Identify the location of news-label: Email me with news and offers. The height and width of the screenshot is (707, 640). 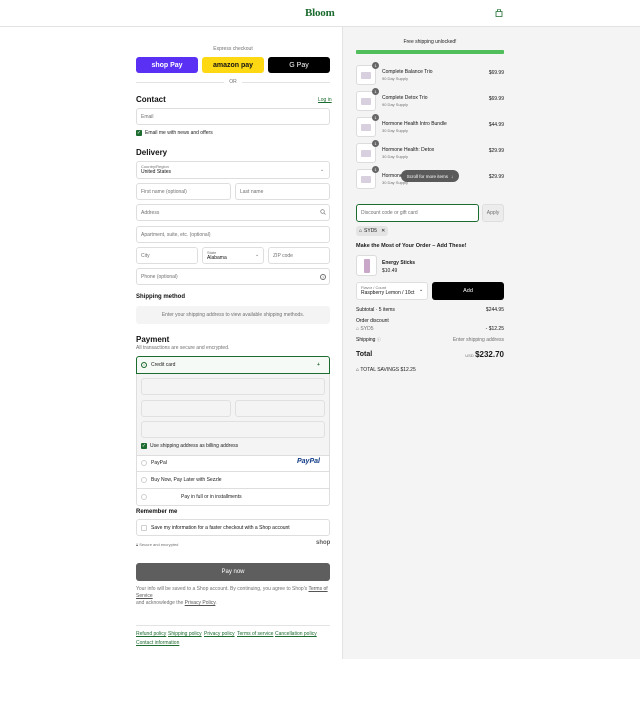
(179, 133).